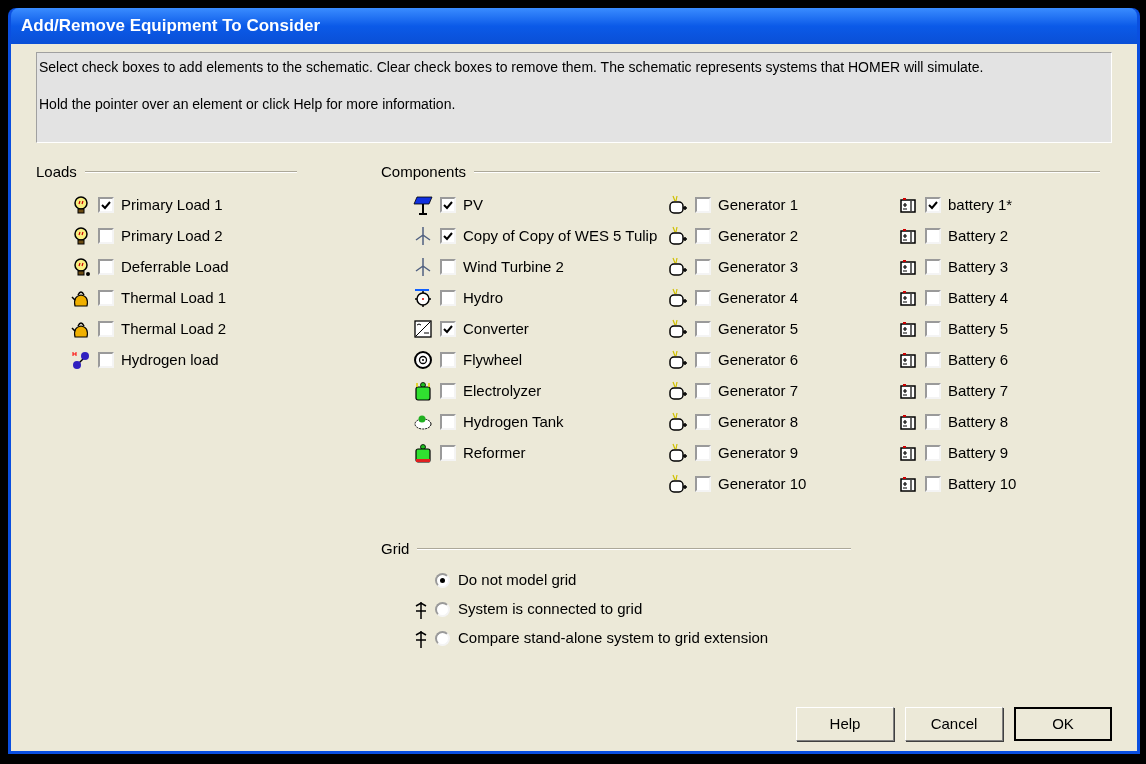 This screenshot has height=764, width=1146. I want to click on checkbox-label: Generator 1, so click(758, 204).